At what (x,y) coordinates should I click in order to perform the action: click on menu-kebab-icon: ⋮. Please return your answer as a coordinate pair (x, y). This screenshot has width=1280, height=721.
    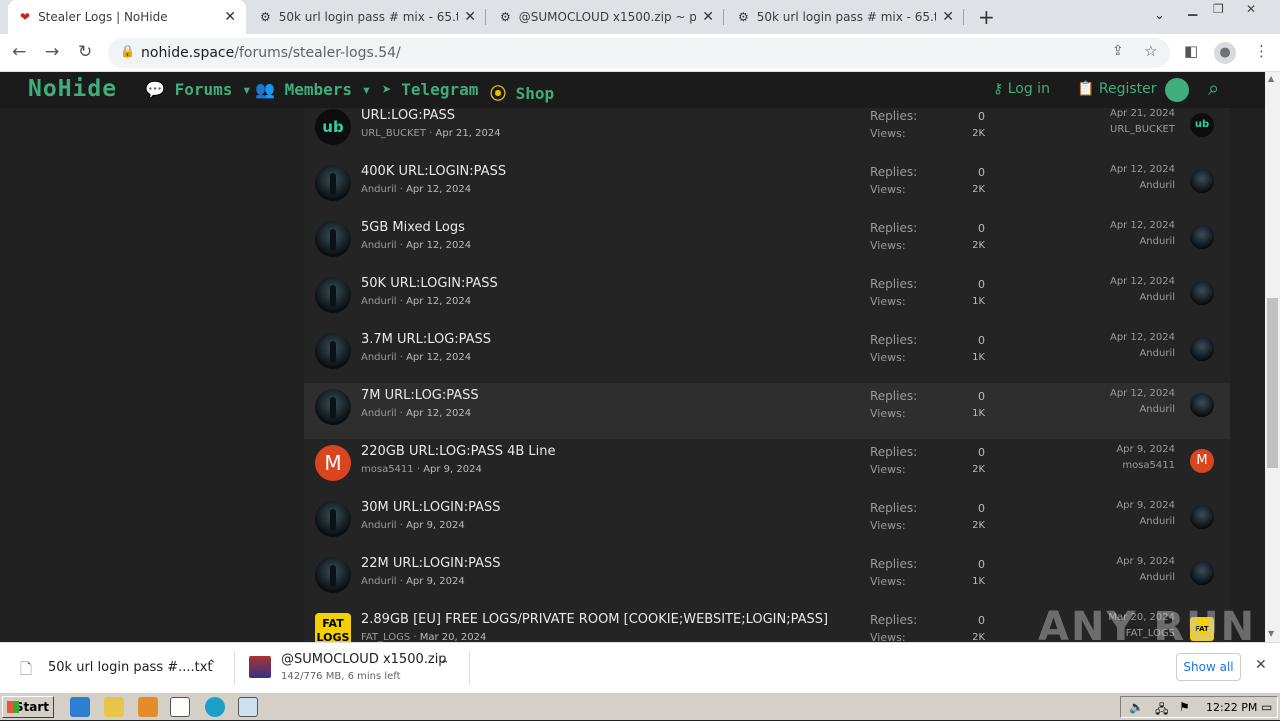
    Looking at the image, I should click on (1261, 51).